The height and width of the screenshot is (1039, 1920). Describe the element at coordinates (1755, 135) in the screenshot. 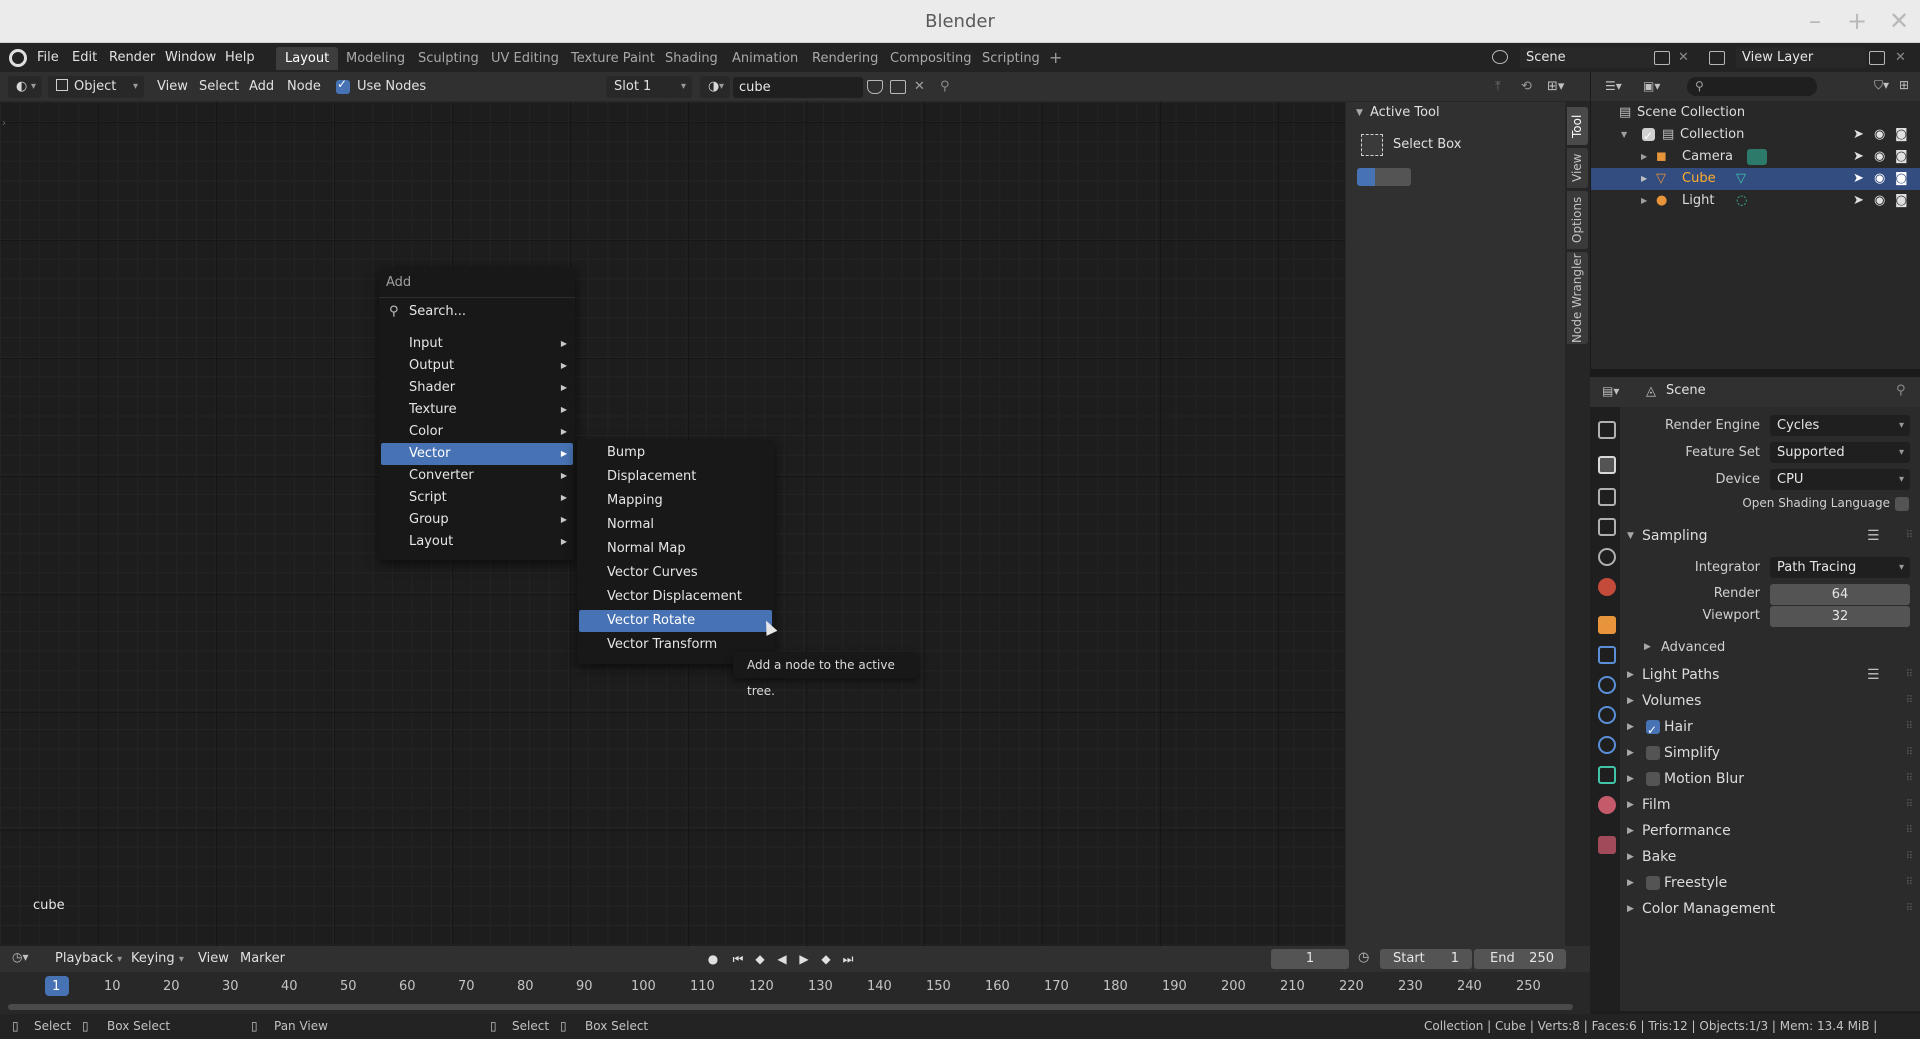

I see `outliner-row-collection: ▼ ▤ Collection ➤ ◉ ◙` at that location.